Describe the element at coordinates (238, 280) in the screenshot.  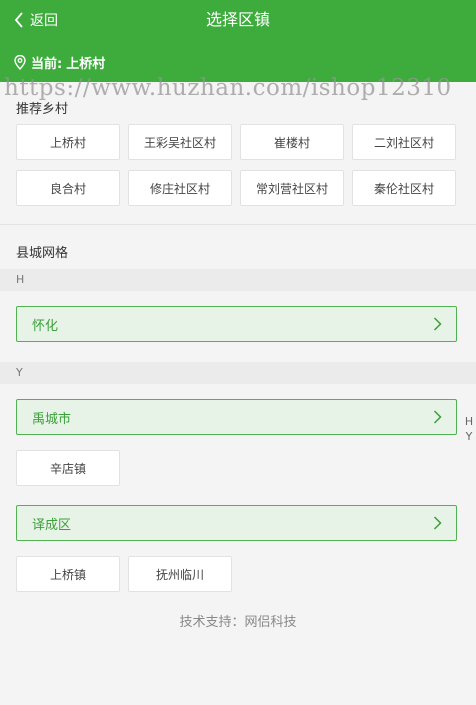
I see `letter-header-h: H` at that location.